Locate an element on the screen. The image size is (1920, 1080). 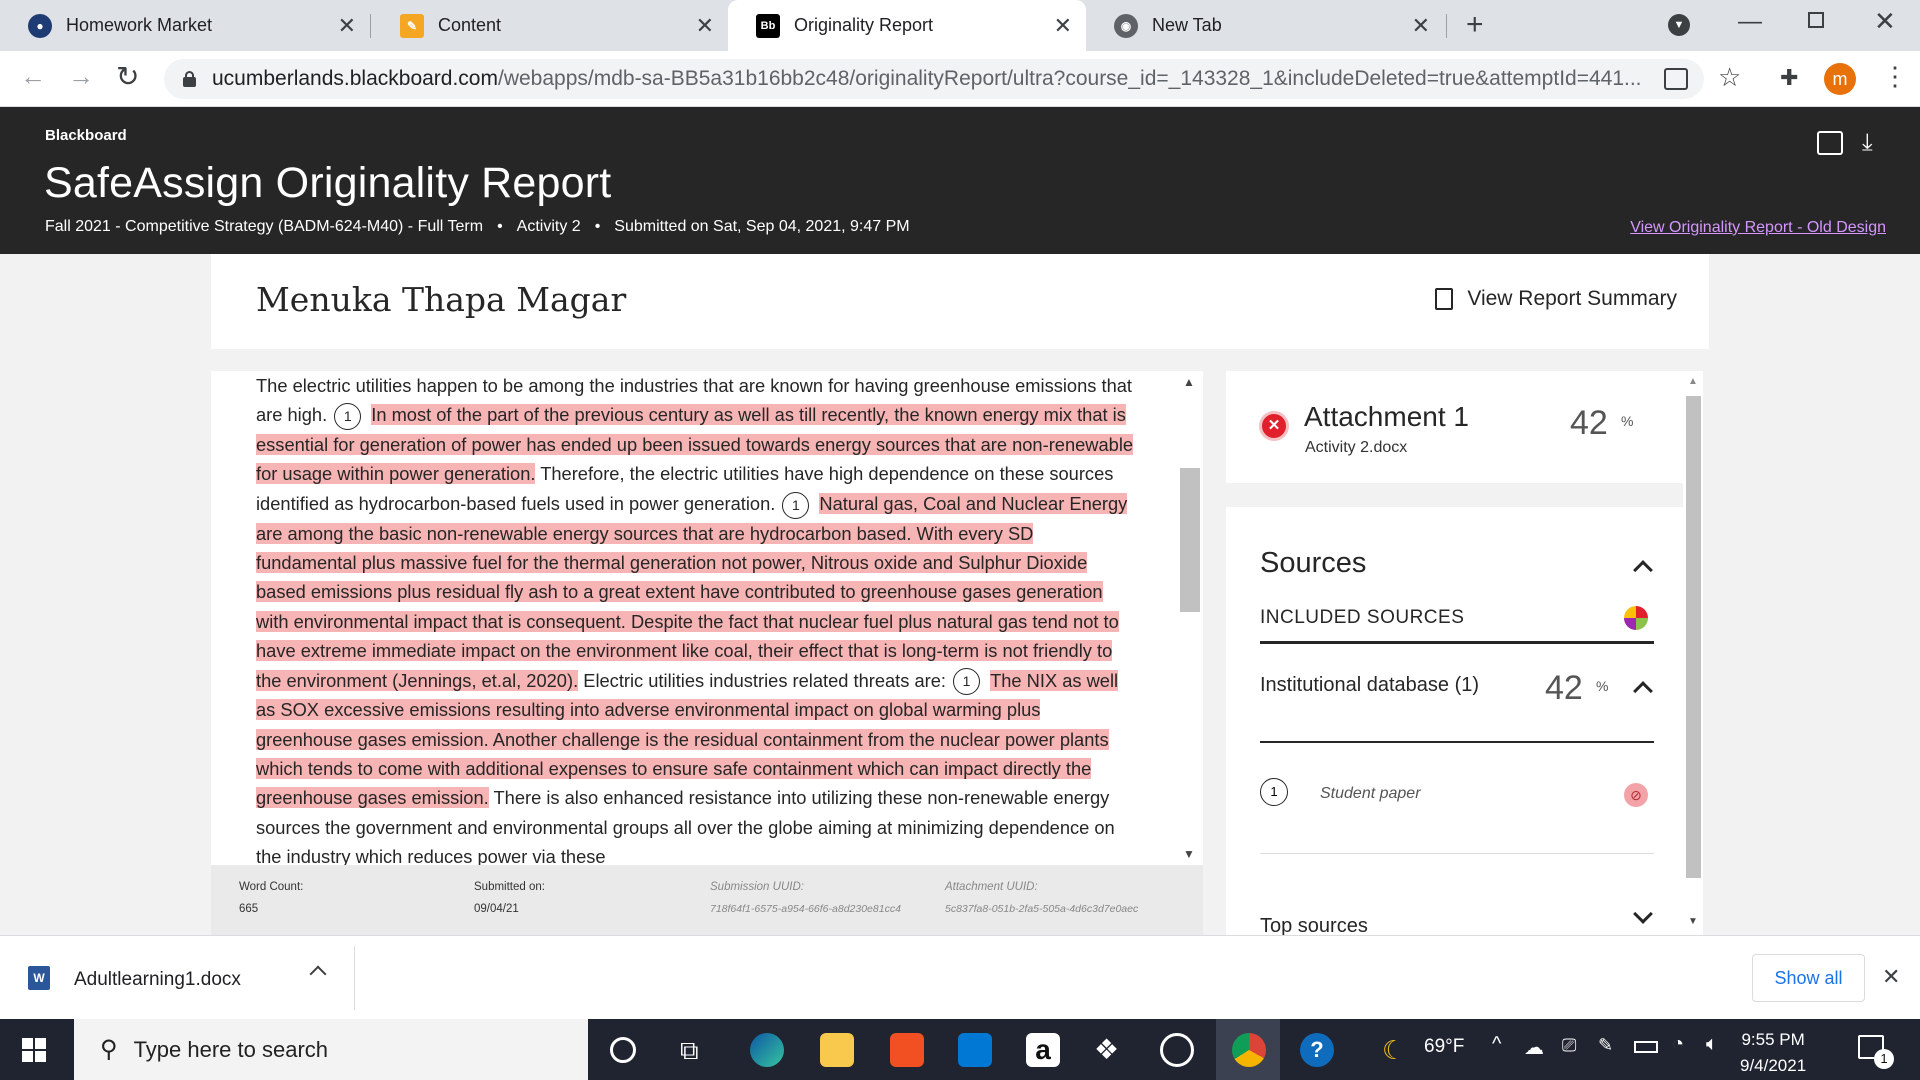
download-icon: ⤓ is located at coordinates (1867, 143).